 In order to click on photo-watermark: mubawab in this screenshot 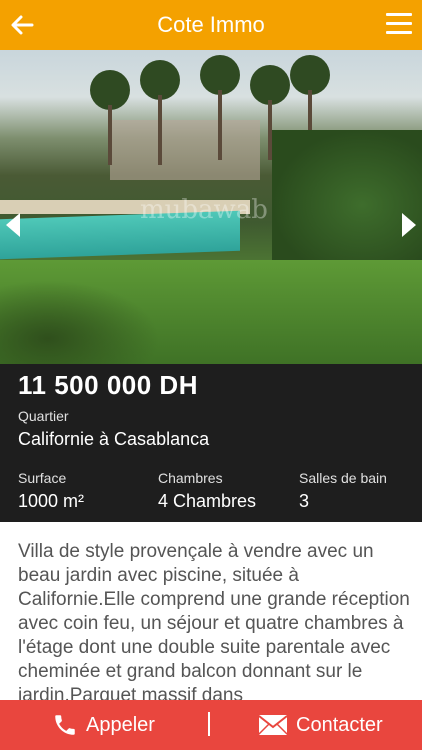, I will do `click(204, 210)`.